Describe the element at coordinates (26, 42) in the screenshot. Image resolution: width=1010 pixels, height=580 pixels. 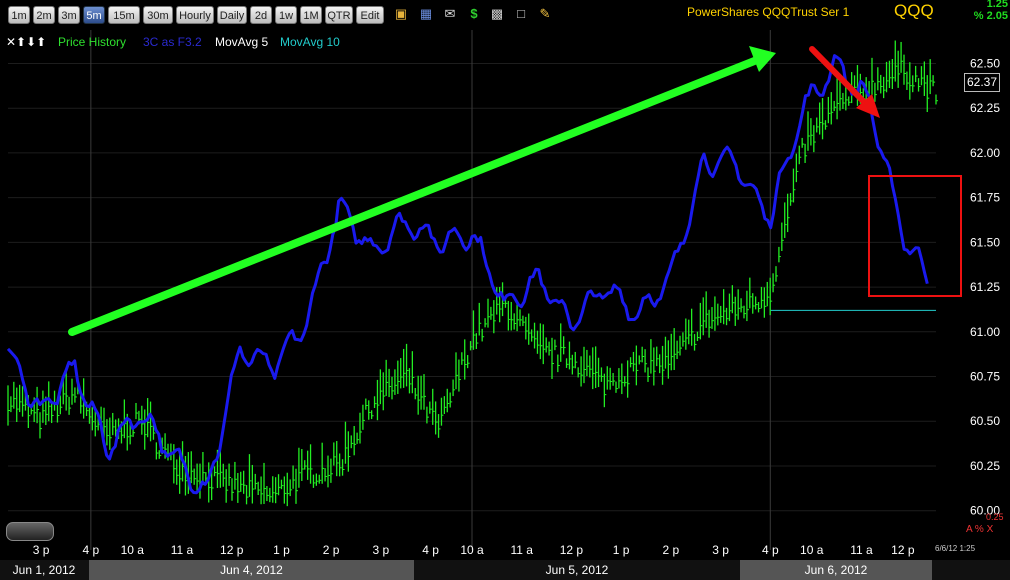
I see `legend-arrows: ✕⬆⬇⬆` at that location.